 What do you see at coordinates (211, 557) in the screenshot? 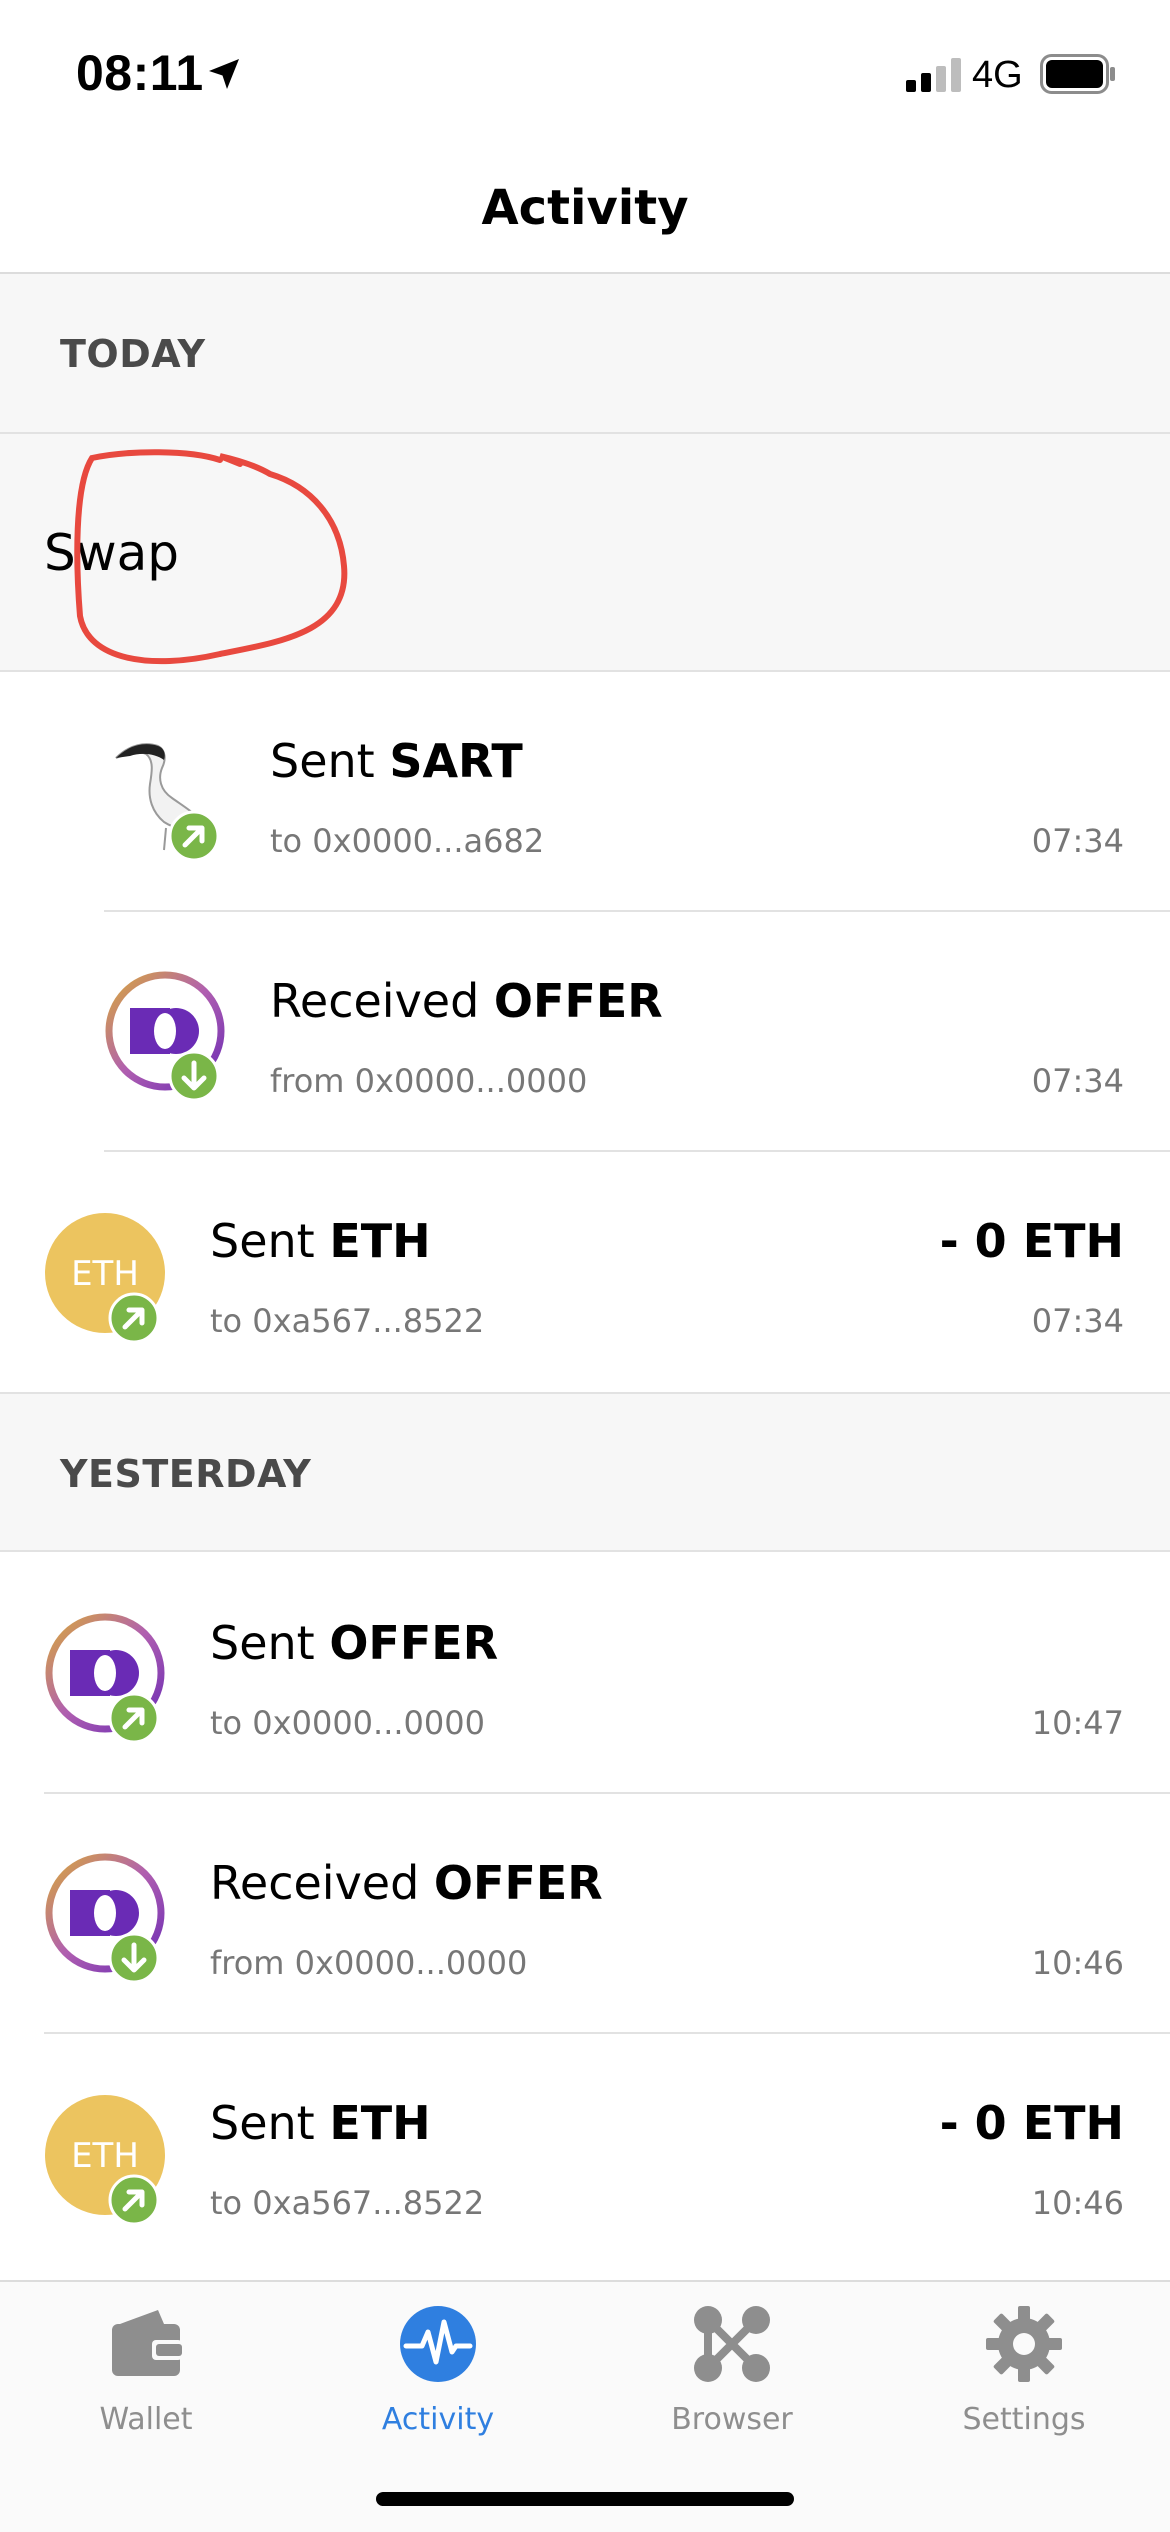
I see `annotation-circle` at bounding box center [211, 557].